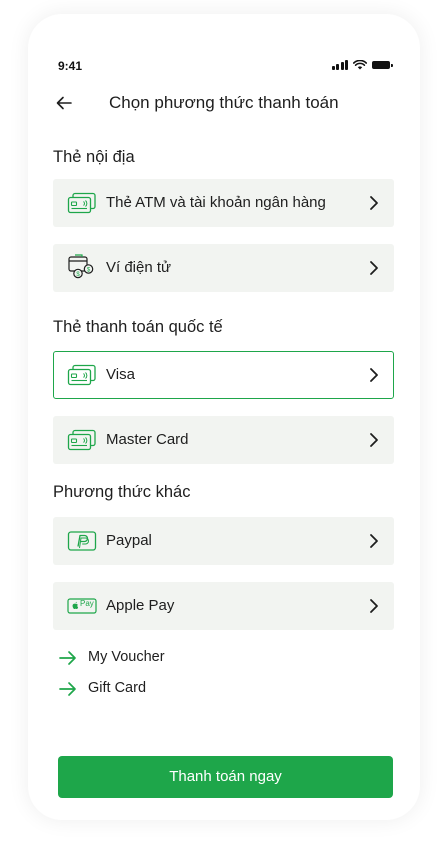 Image resolution: width=446 pixels, height=848 pixels. I want to click on wifi-icon, so click(360, 65).